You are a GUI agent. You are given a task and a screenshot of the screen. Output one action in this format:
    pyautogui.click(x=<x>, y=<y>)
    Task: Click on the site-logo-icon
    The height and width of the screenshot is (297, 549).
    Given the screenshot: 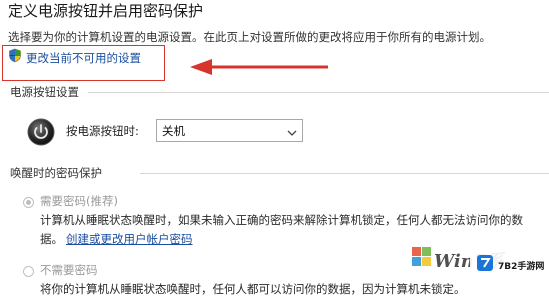 What is the action you would take?
    pyautogui.click(x=485, y=265)
    